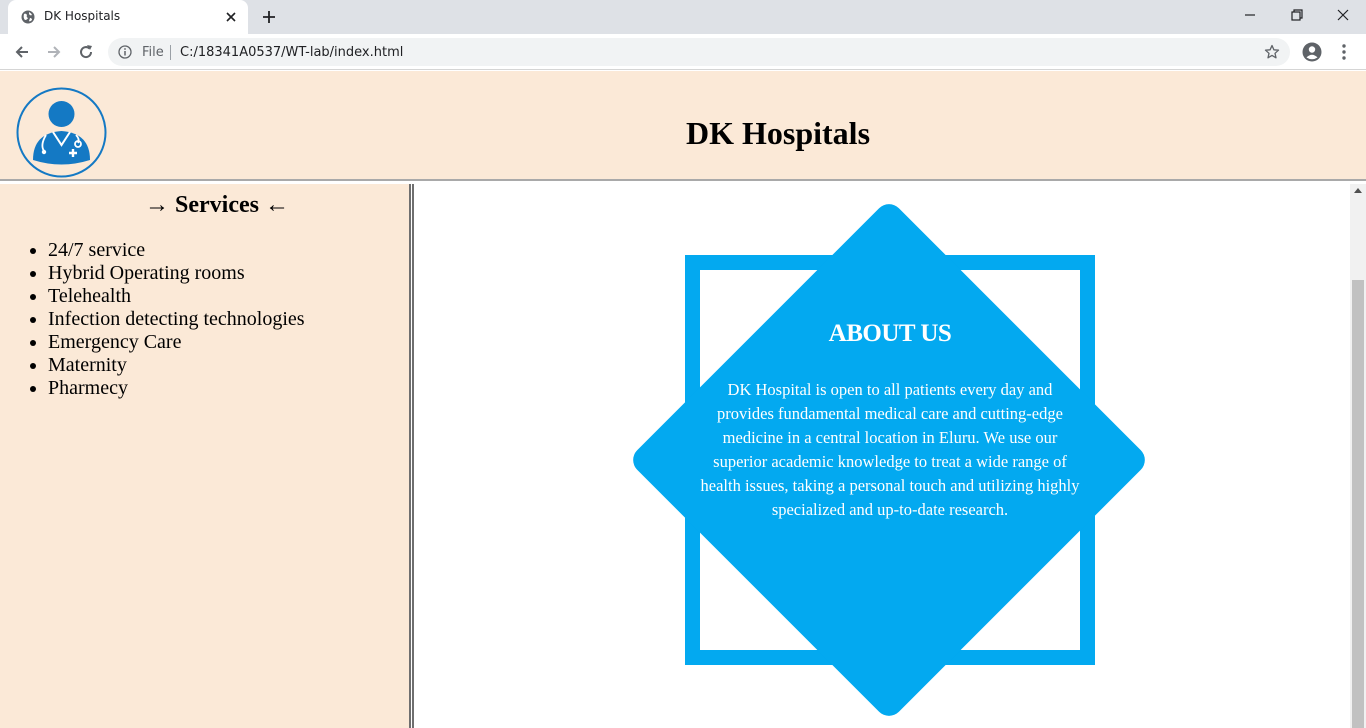 The image size is (1366, 728). Describe the element at coordinates (176, 365) in the screenshot. I see `list-item: Maternity` at that location.